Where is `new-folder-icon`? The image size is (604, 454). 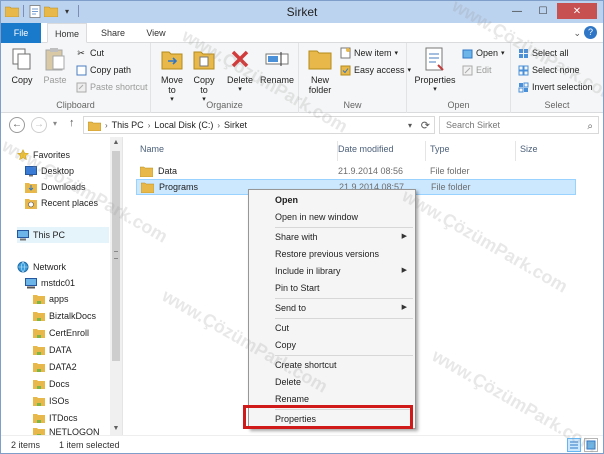
new-folder-icon is located at coordinates (51, 11).